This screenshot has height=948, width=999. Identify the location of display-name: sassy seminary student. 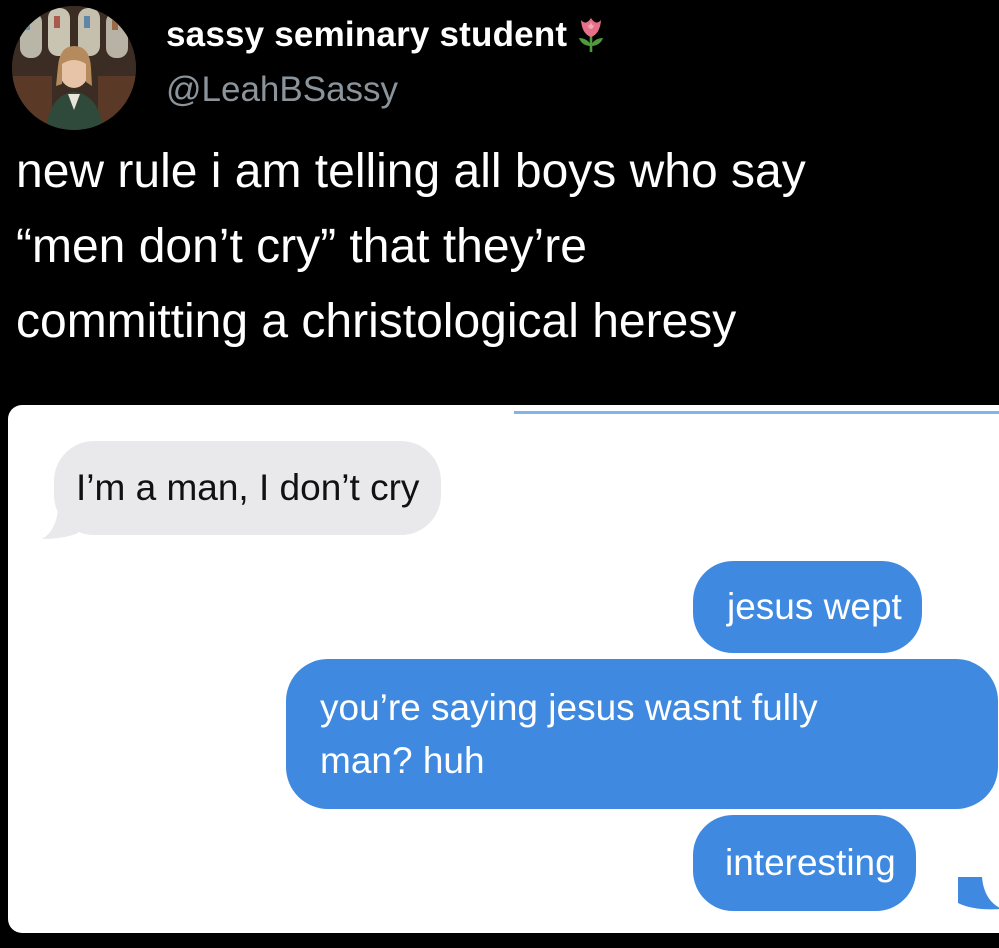
(389, 33).